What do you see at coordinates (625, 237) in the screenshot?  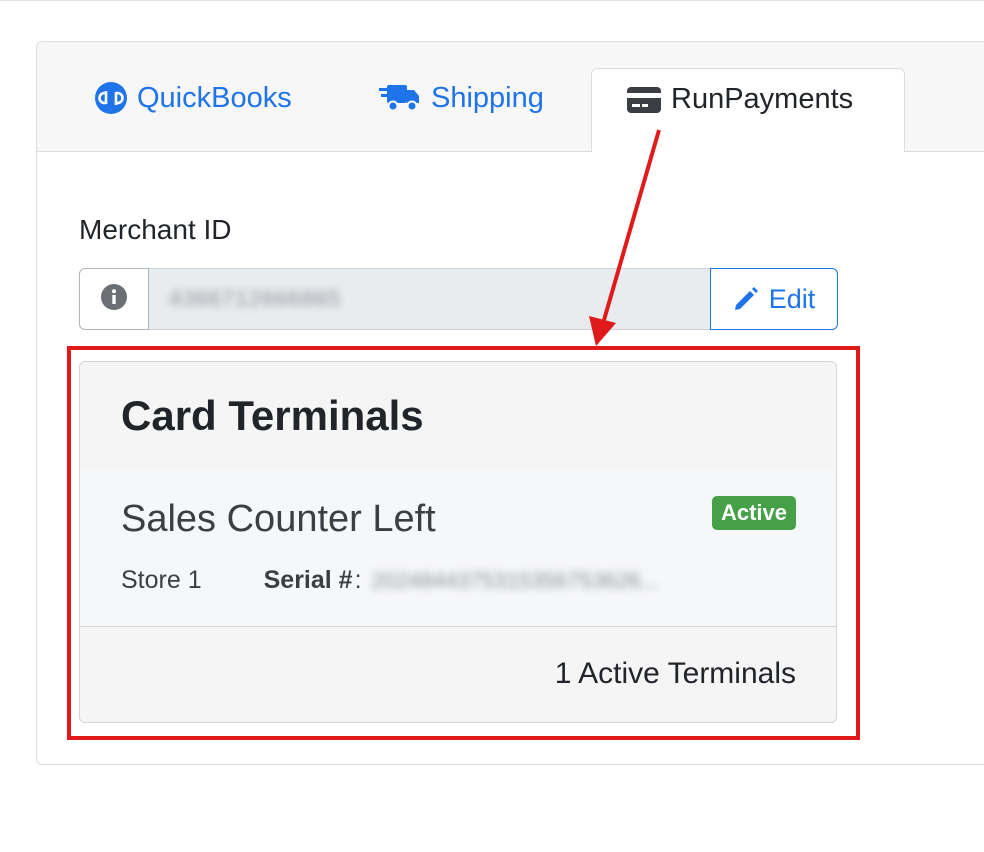 I see `annotation-arrow` at bounding box center [625, 237].